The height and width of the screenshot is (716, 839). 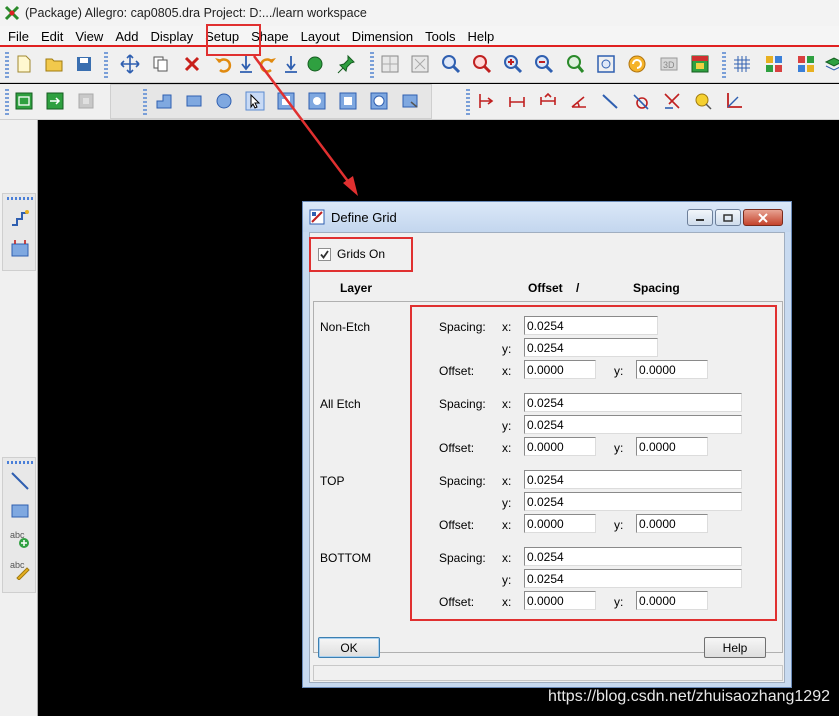 I want to click on menu-help: Help, so click(x=480, y=36).